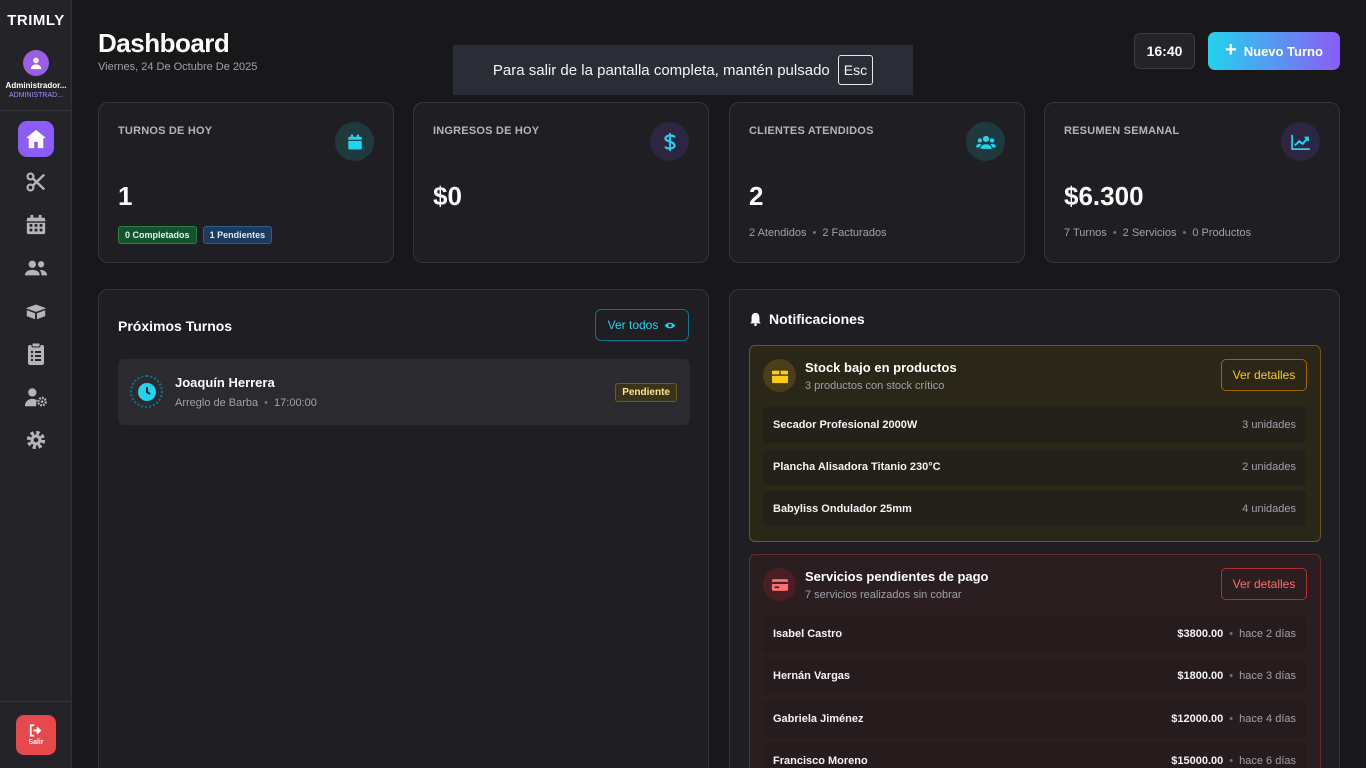 This screenshot has width=1366, height=768. Describe the element at coordinates (669, 141) in the screenshot. I see `dollar-icon` at that location.